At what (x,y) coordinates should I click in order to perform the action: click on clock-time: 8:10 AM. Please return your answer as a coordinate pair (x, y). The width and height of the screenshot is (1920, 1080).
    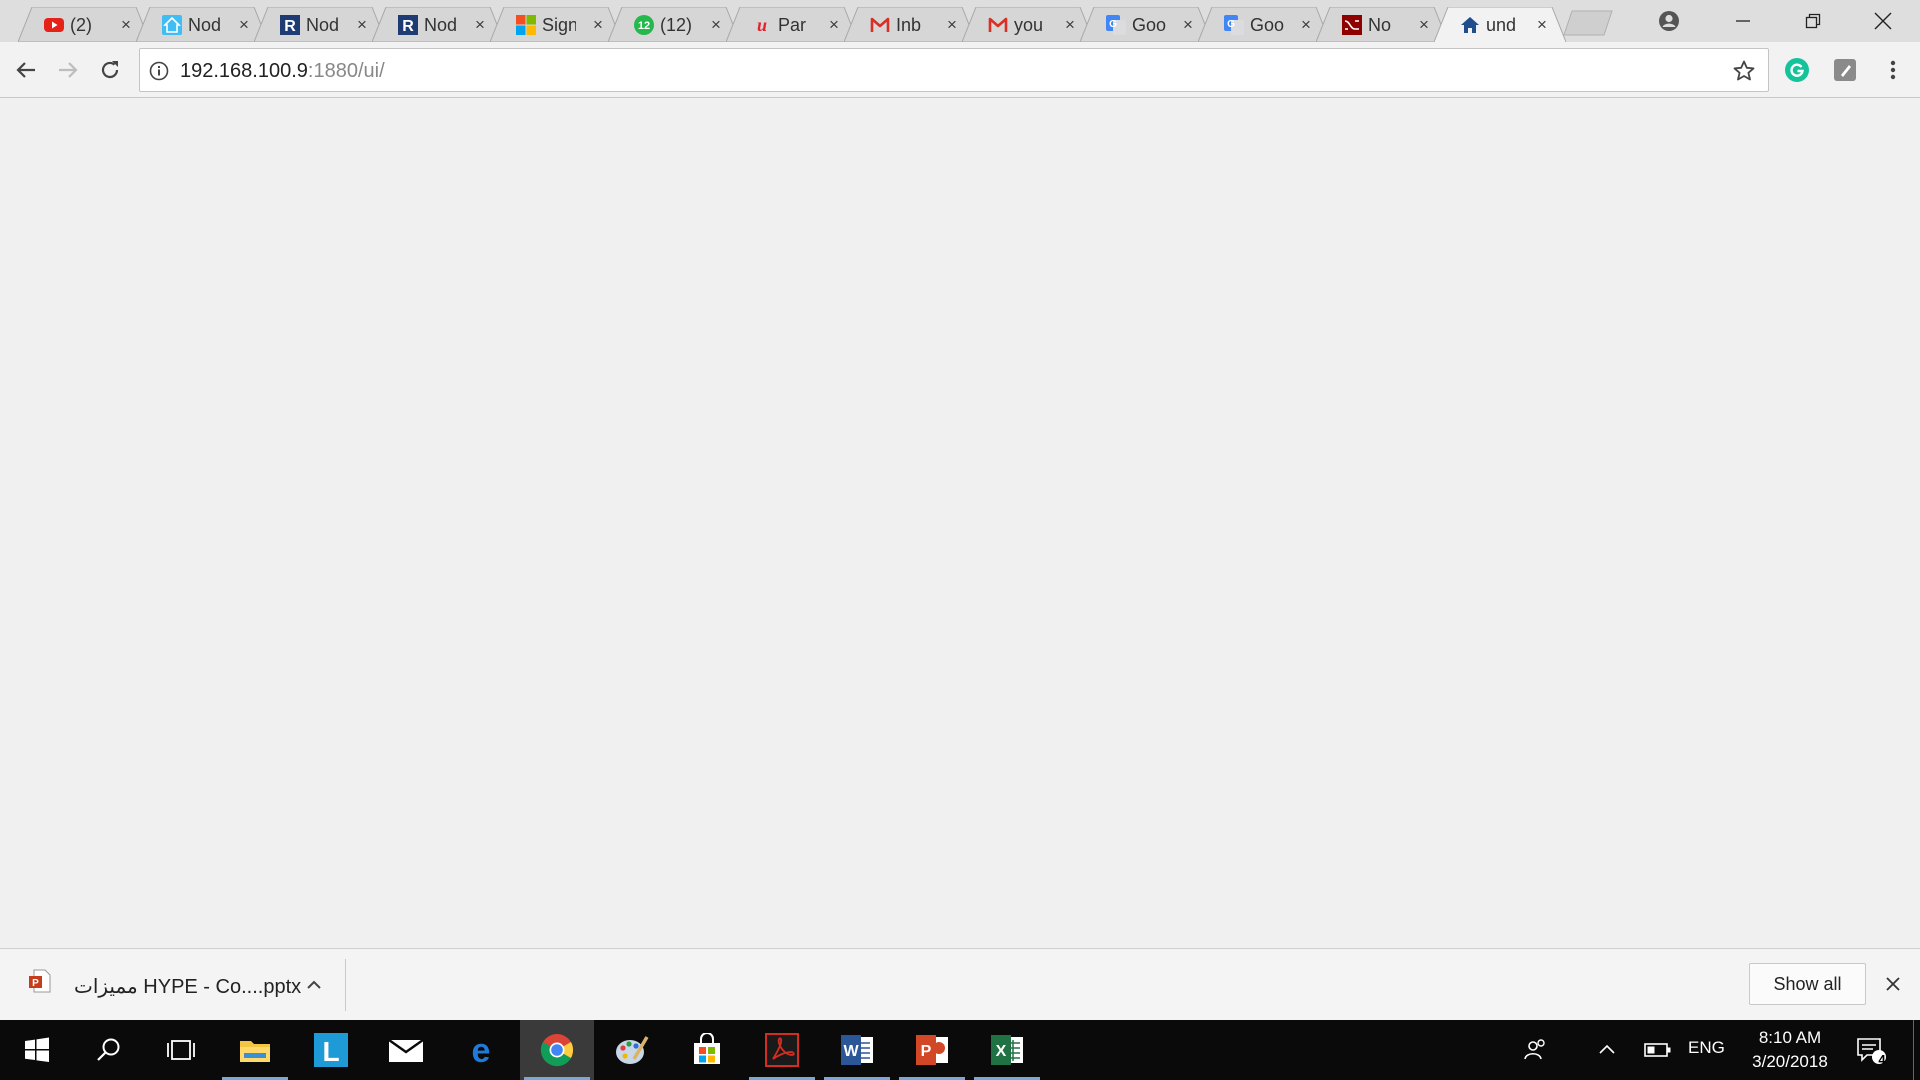
    Looking at the image, I should click on (1790, 1037).